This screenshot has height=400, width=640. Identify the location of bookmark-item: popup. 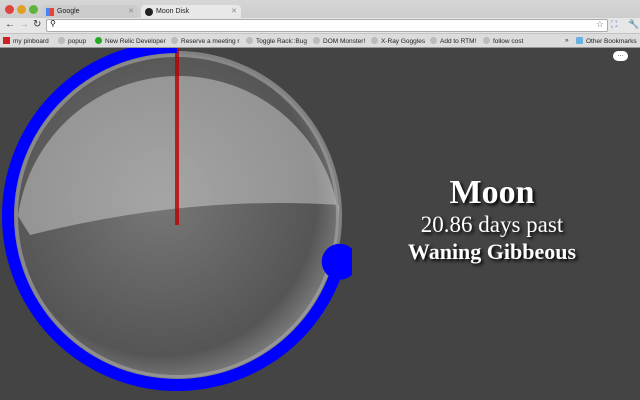
(72, 41).